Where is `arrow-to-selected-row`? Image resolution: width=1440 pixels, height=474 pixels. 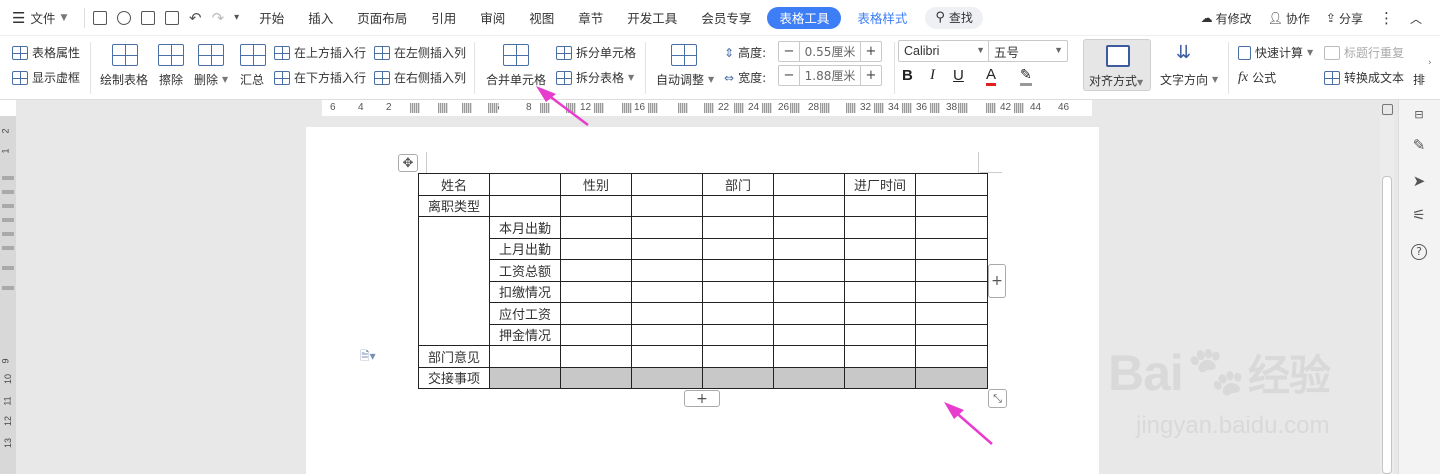 arrow-to-selected-row is located at coordinates (968, 423).